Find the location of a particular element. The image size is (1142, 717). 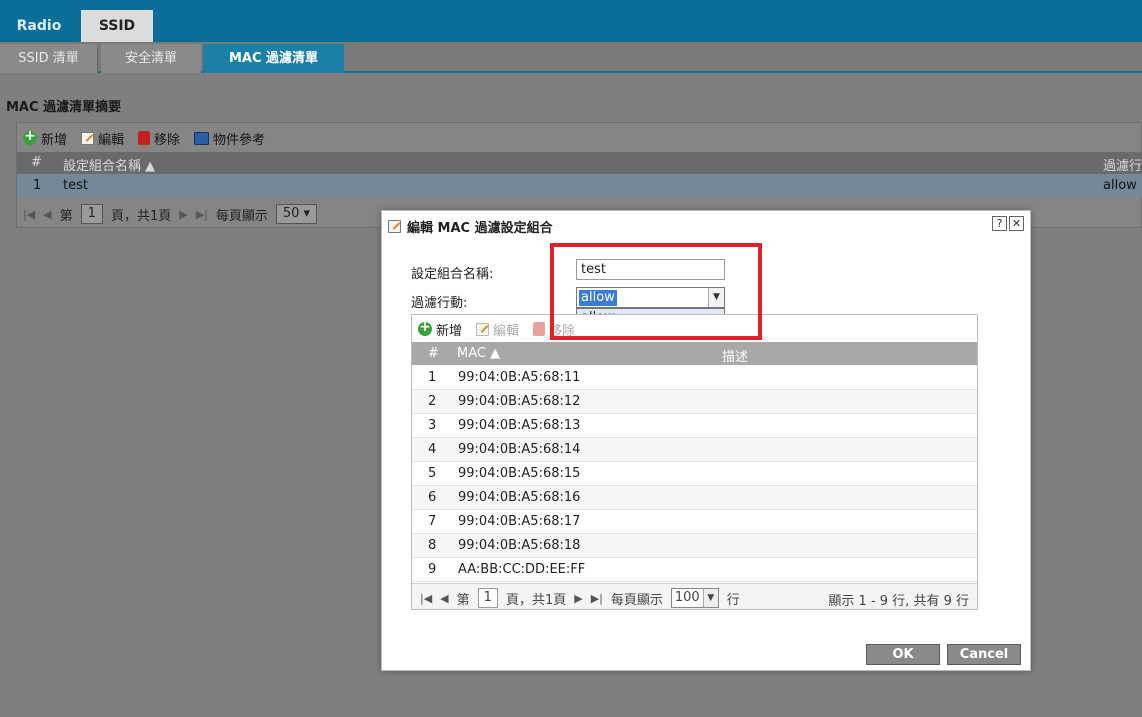

mac-list-toolbar: 新增 編輯 移除 is located at coordinates (496, 329).